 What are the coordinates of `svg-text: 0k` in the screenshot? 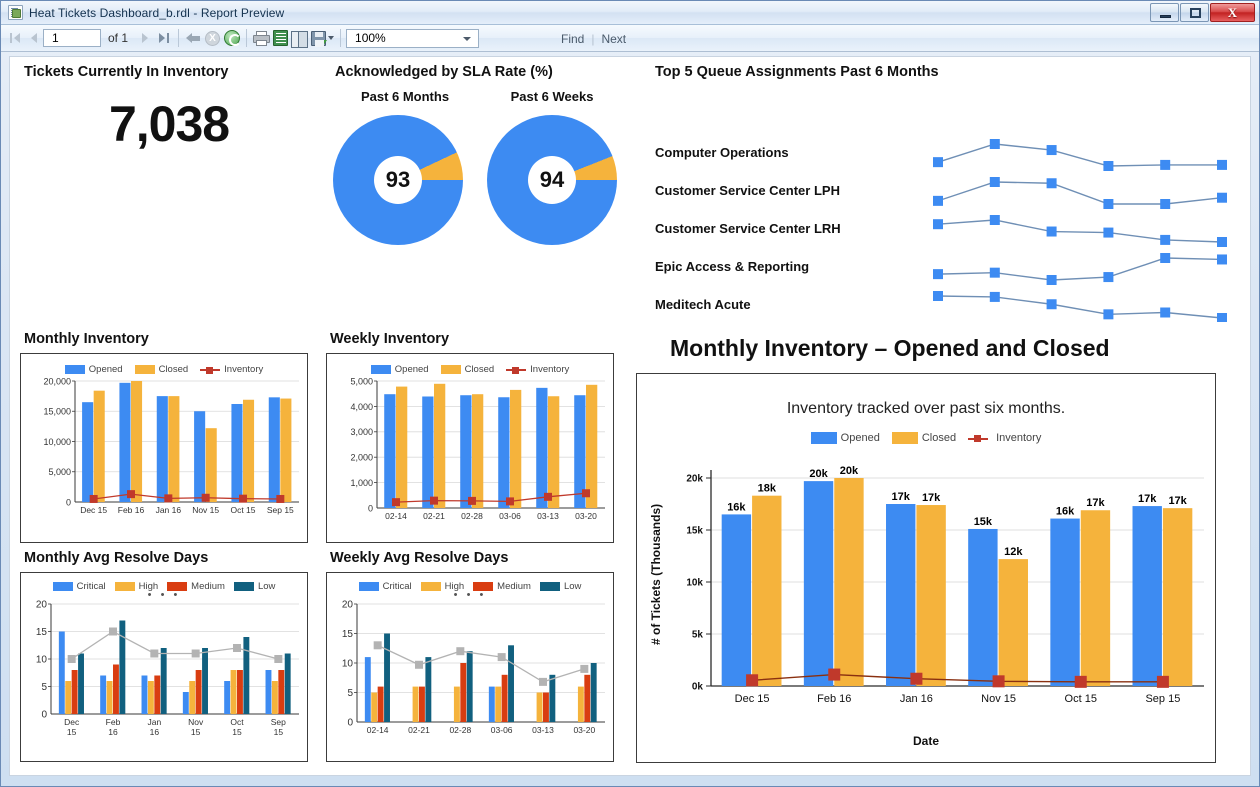 It's located at (698, 687).